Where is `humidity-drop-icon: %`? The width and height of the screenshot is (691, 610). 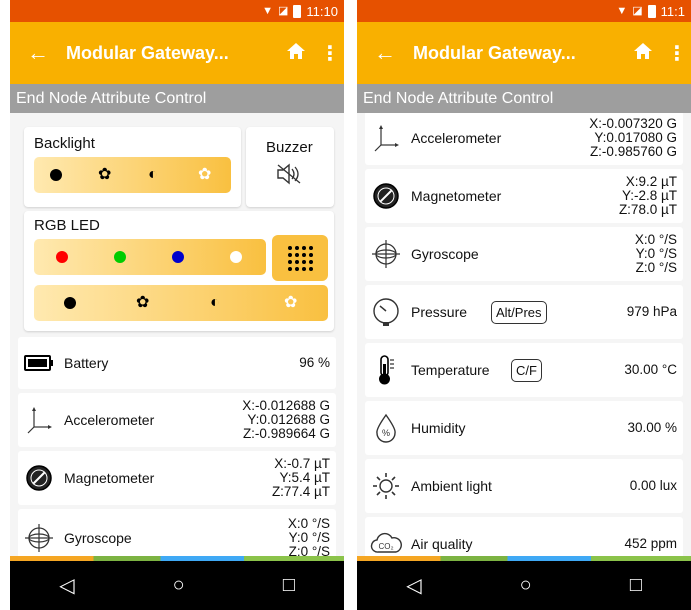
humidity-drop-icon: % is located at coordinates (386, 428).